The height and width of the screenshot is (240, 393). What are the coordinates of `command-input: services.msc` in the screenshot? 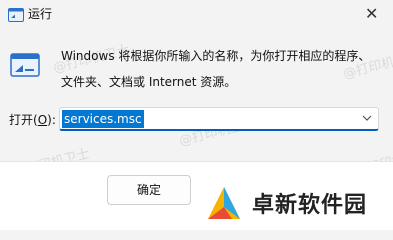 It's located at (219, 119).